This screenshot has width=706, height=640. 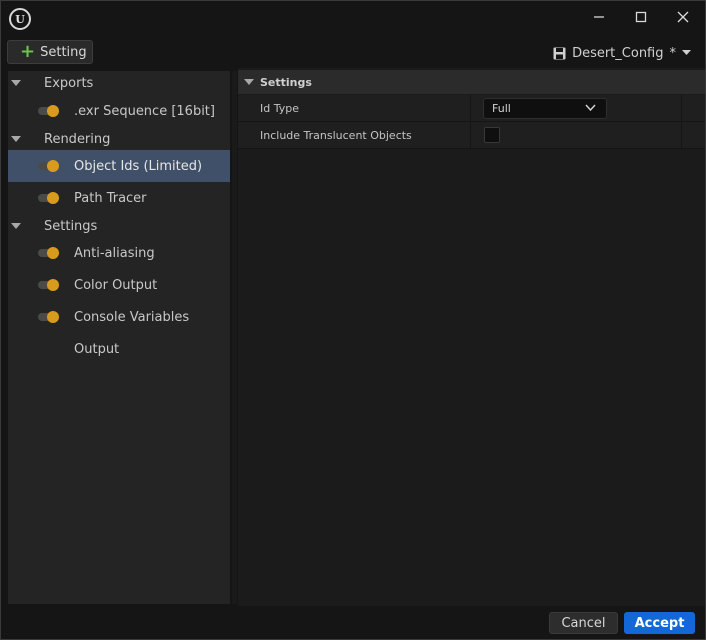 I want to click on include-translucent-checkbox, so click(x=492, y=135).